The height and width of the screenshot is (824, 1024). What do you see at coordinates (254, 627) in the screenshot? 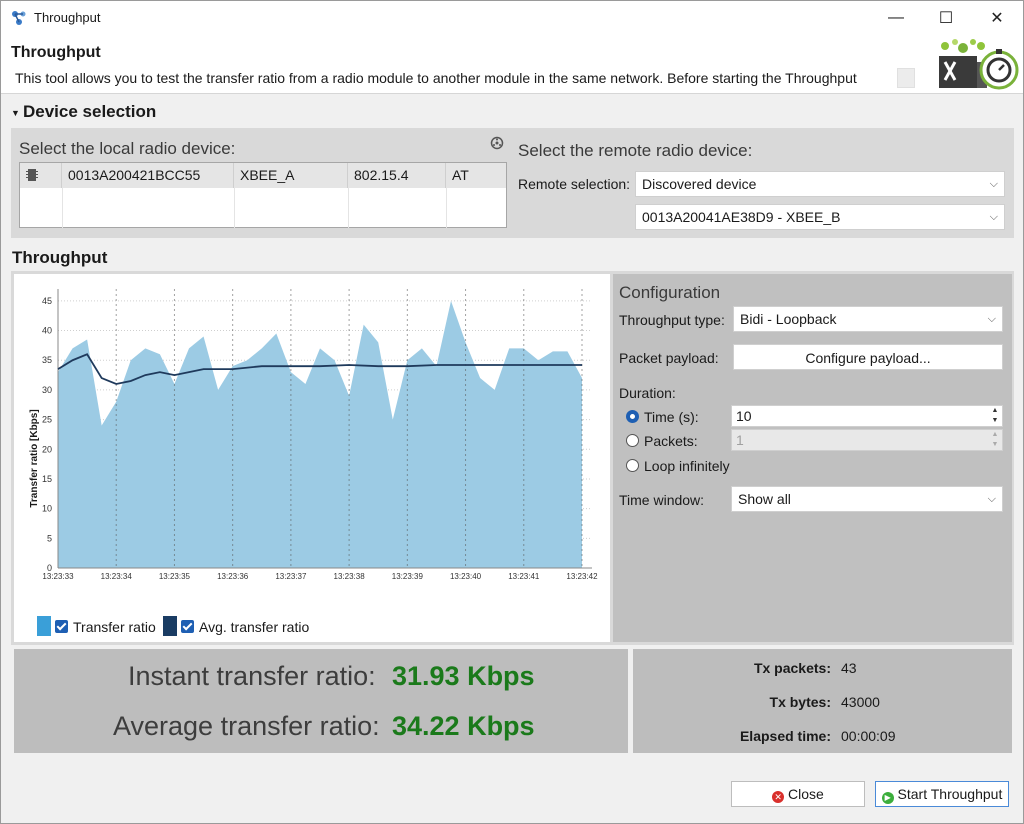
I see `legend-label-avg-transfer-ratio: Avg. transfer ratio` at bounding box center [254, 627].